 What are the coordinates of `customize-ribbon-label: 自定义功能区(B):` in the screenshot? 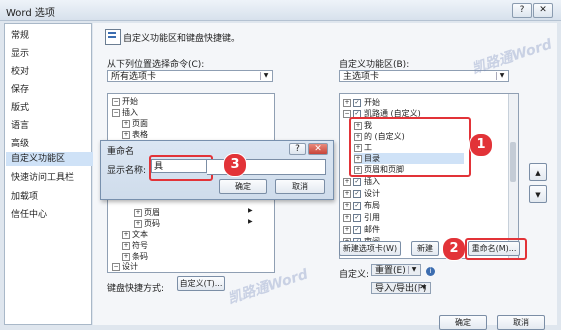 It's located at (374, 65).